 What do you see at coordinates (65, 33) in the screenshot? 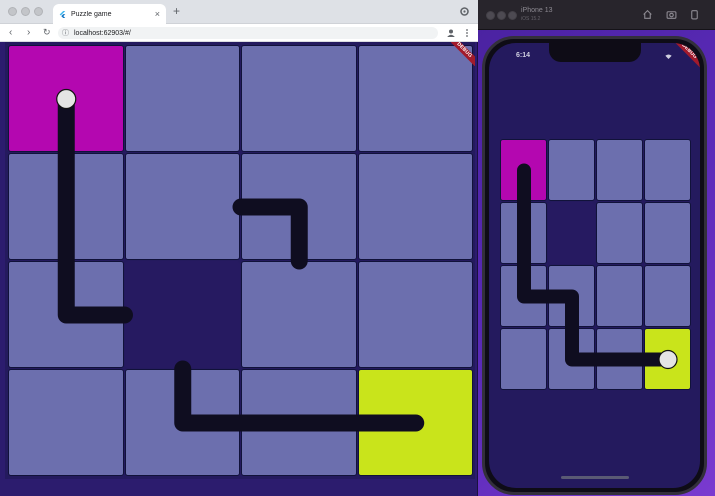
I see `site-info-icon: ⓘ` at bounding box center [65, 33].